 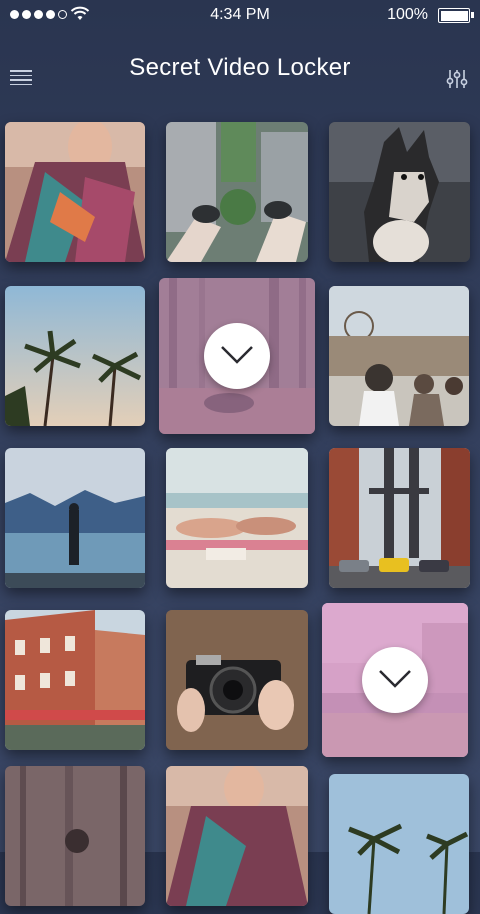 I want to click on photo-hands-camera, so click(x=237, y=680).